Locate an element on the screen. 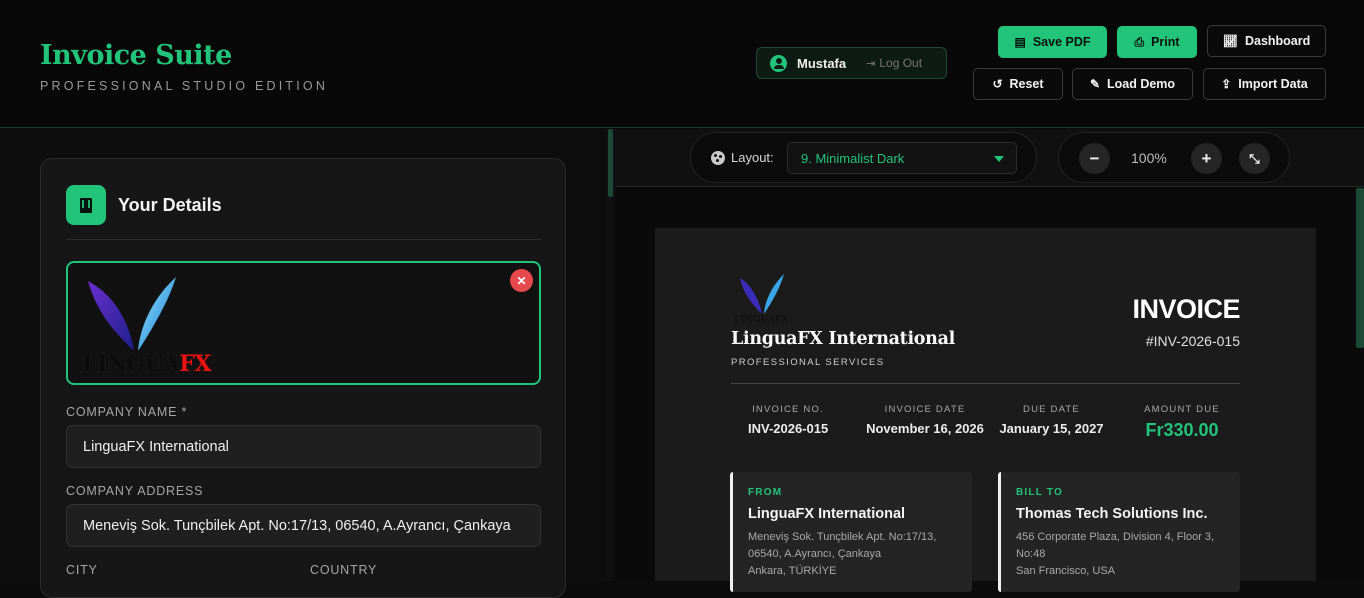  undo-icon: ↺ is located at coordinates (997, 84).